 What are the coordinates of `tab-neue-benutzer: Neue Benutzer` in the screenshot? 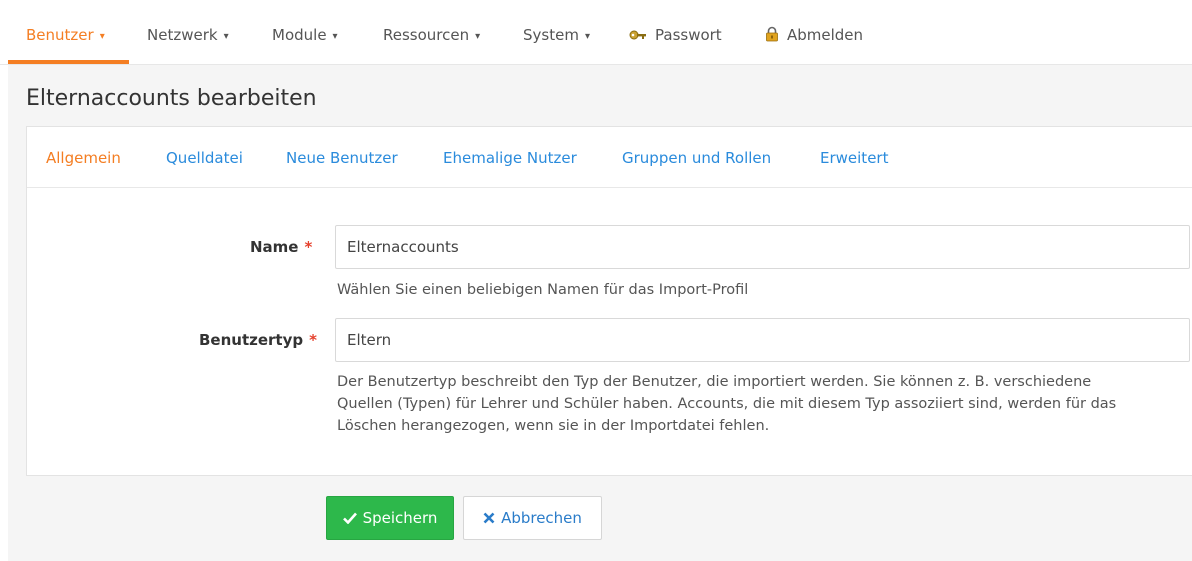 It's located at (342, 157).